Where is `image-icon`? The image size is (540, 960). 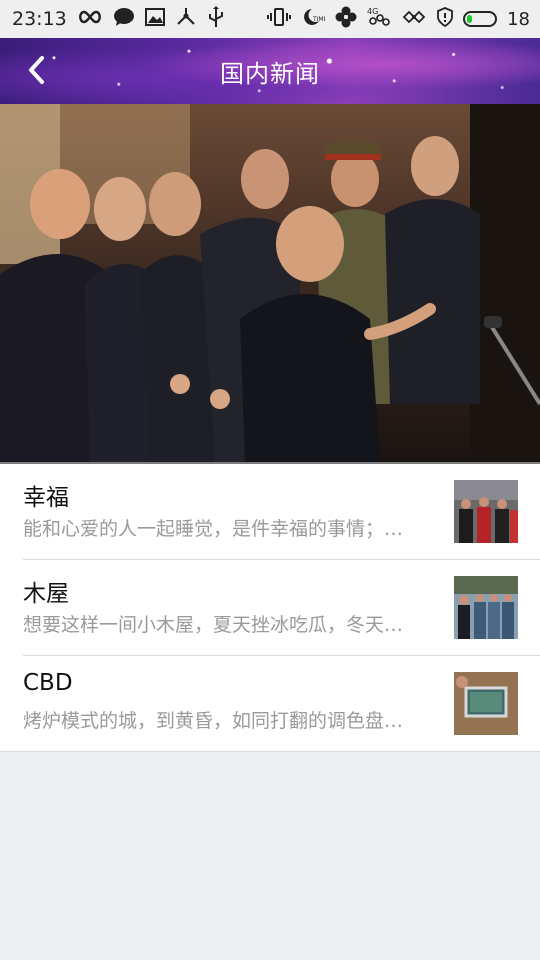
image-icon is located at coordinates (154, 19).